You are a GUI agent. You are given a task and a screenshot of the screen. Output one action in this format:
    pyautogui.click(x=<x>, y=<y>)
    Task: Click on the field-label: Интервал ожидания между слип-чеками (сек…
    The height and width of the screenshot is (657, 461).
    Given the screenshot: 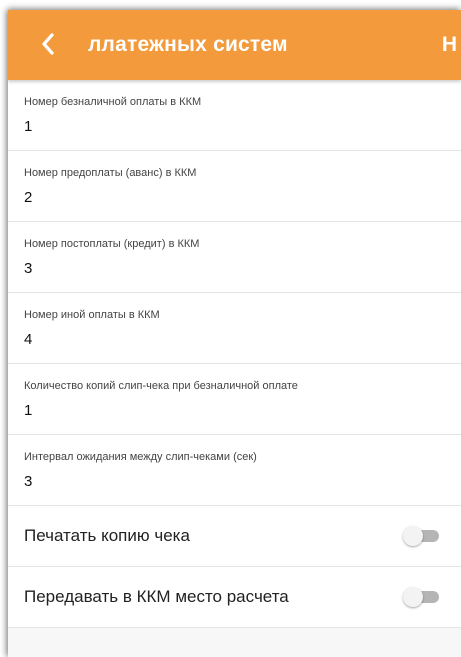 What is the action you would take?
    pyautogui.click(x=140, y=457)
    